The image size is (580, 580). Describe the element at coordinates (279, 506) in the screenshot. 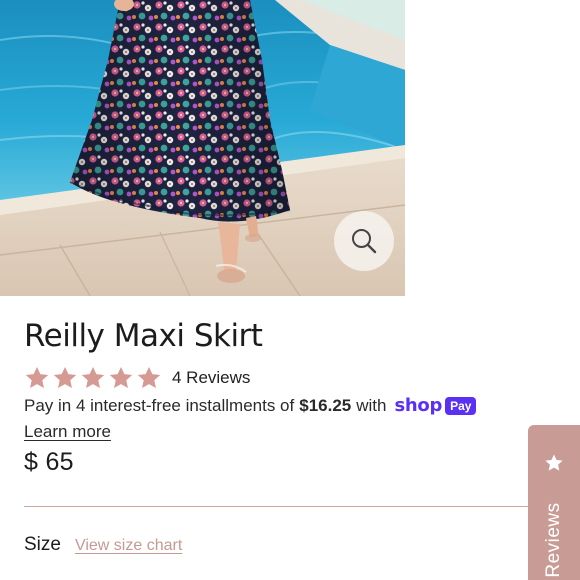

I see `divider` at that location.